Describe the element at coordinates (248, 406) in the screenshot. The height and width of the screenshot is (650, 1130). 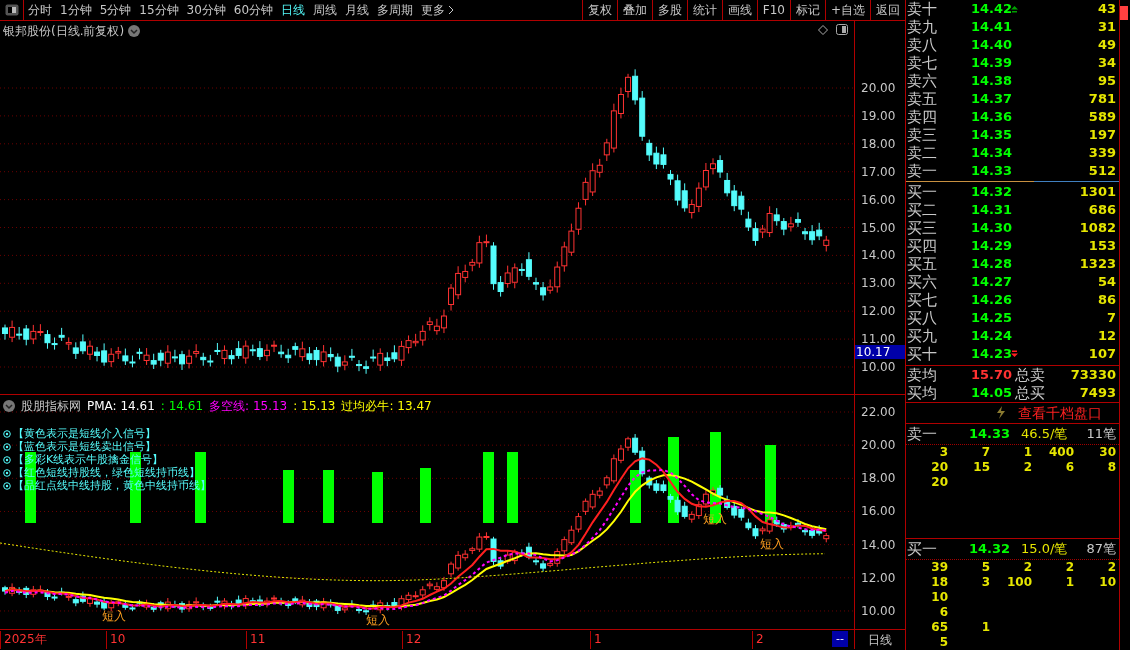
I see `indicator-value: 多空线: 15.13` at that location.